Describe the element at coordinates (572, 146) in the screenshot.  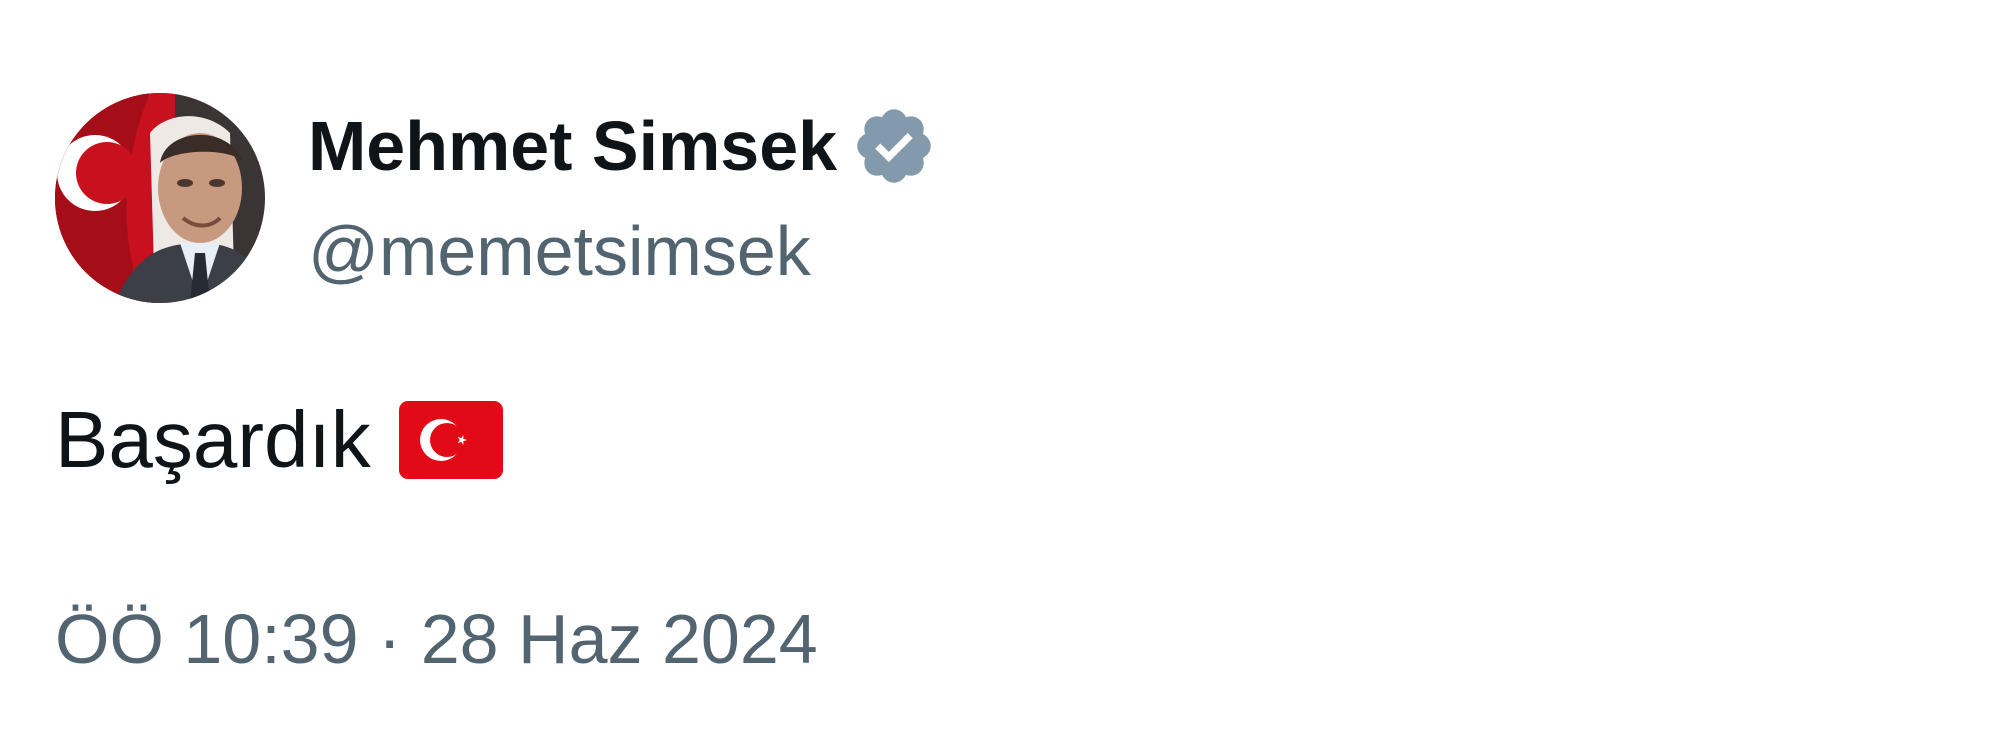
I see `author-display-name: Mehmet Simsek` at that location.